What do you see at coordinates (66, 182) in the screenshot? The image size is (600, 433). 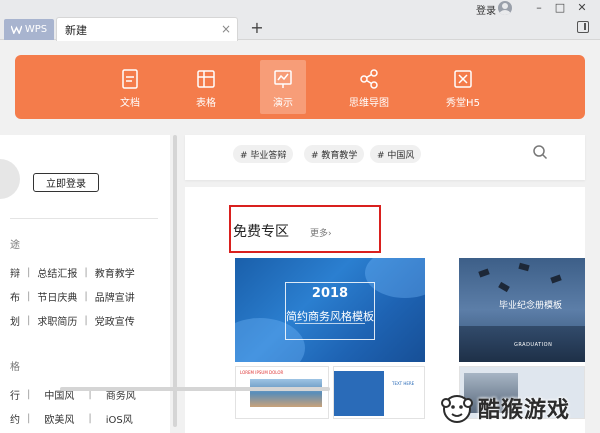 I see `login-now-button: 立即登录` at bounding box center [66, 182].